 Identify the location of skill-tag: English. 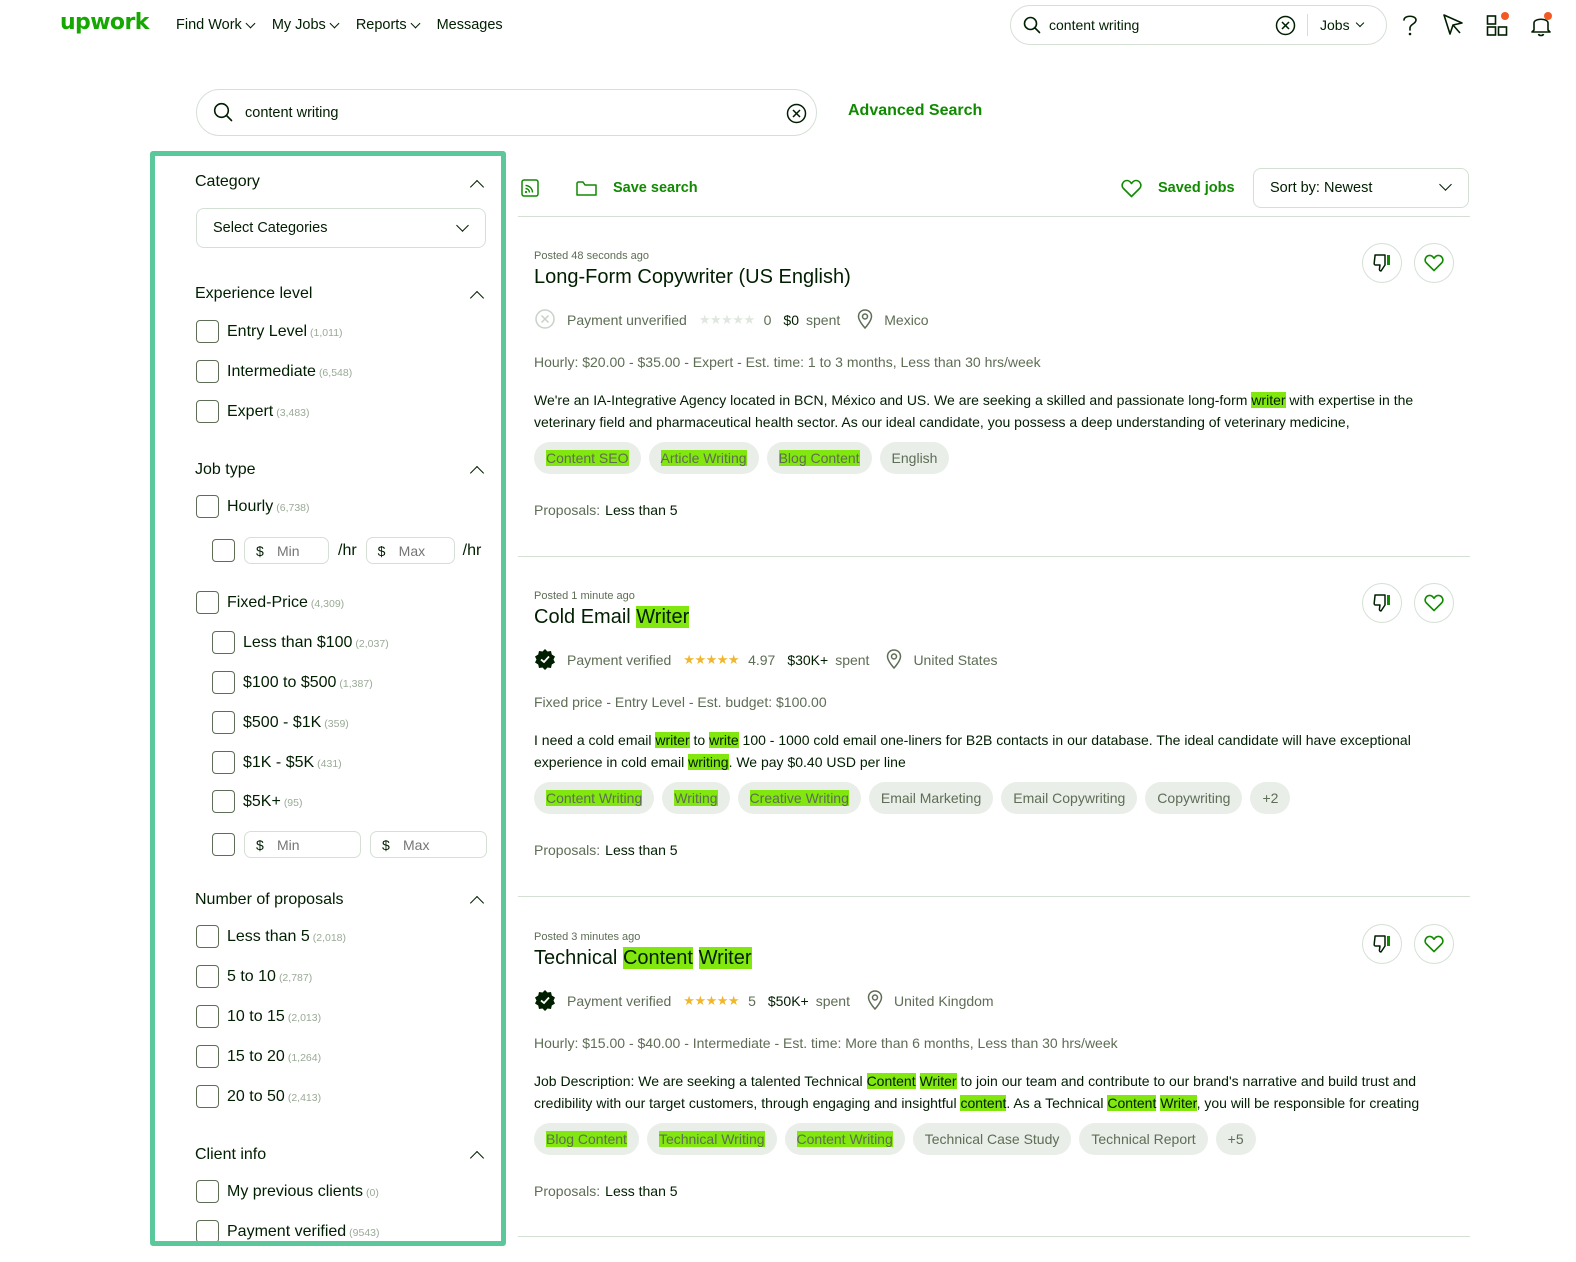
(914, 458).